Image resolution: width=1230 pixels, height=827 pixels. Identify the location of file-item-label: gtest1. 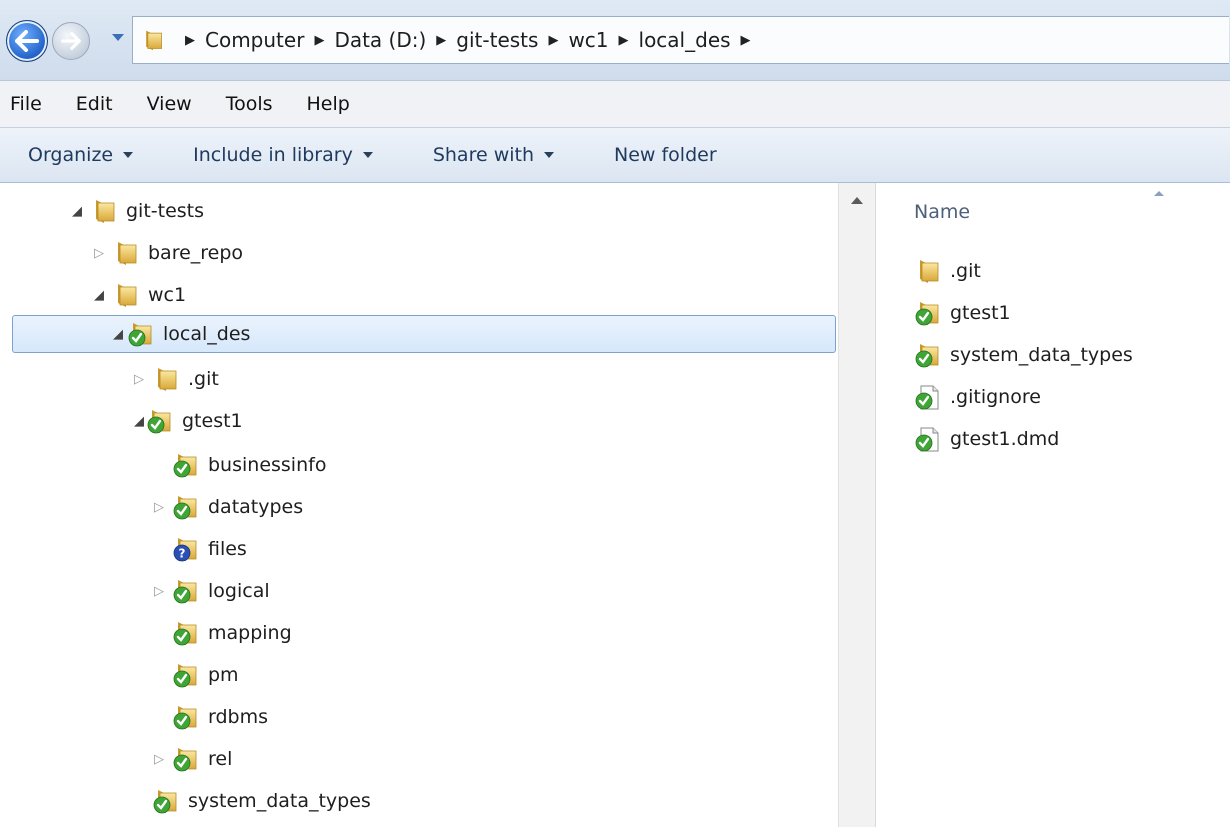
(980, 313).